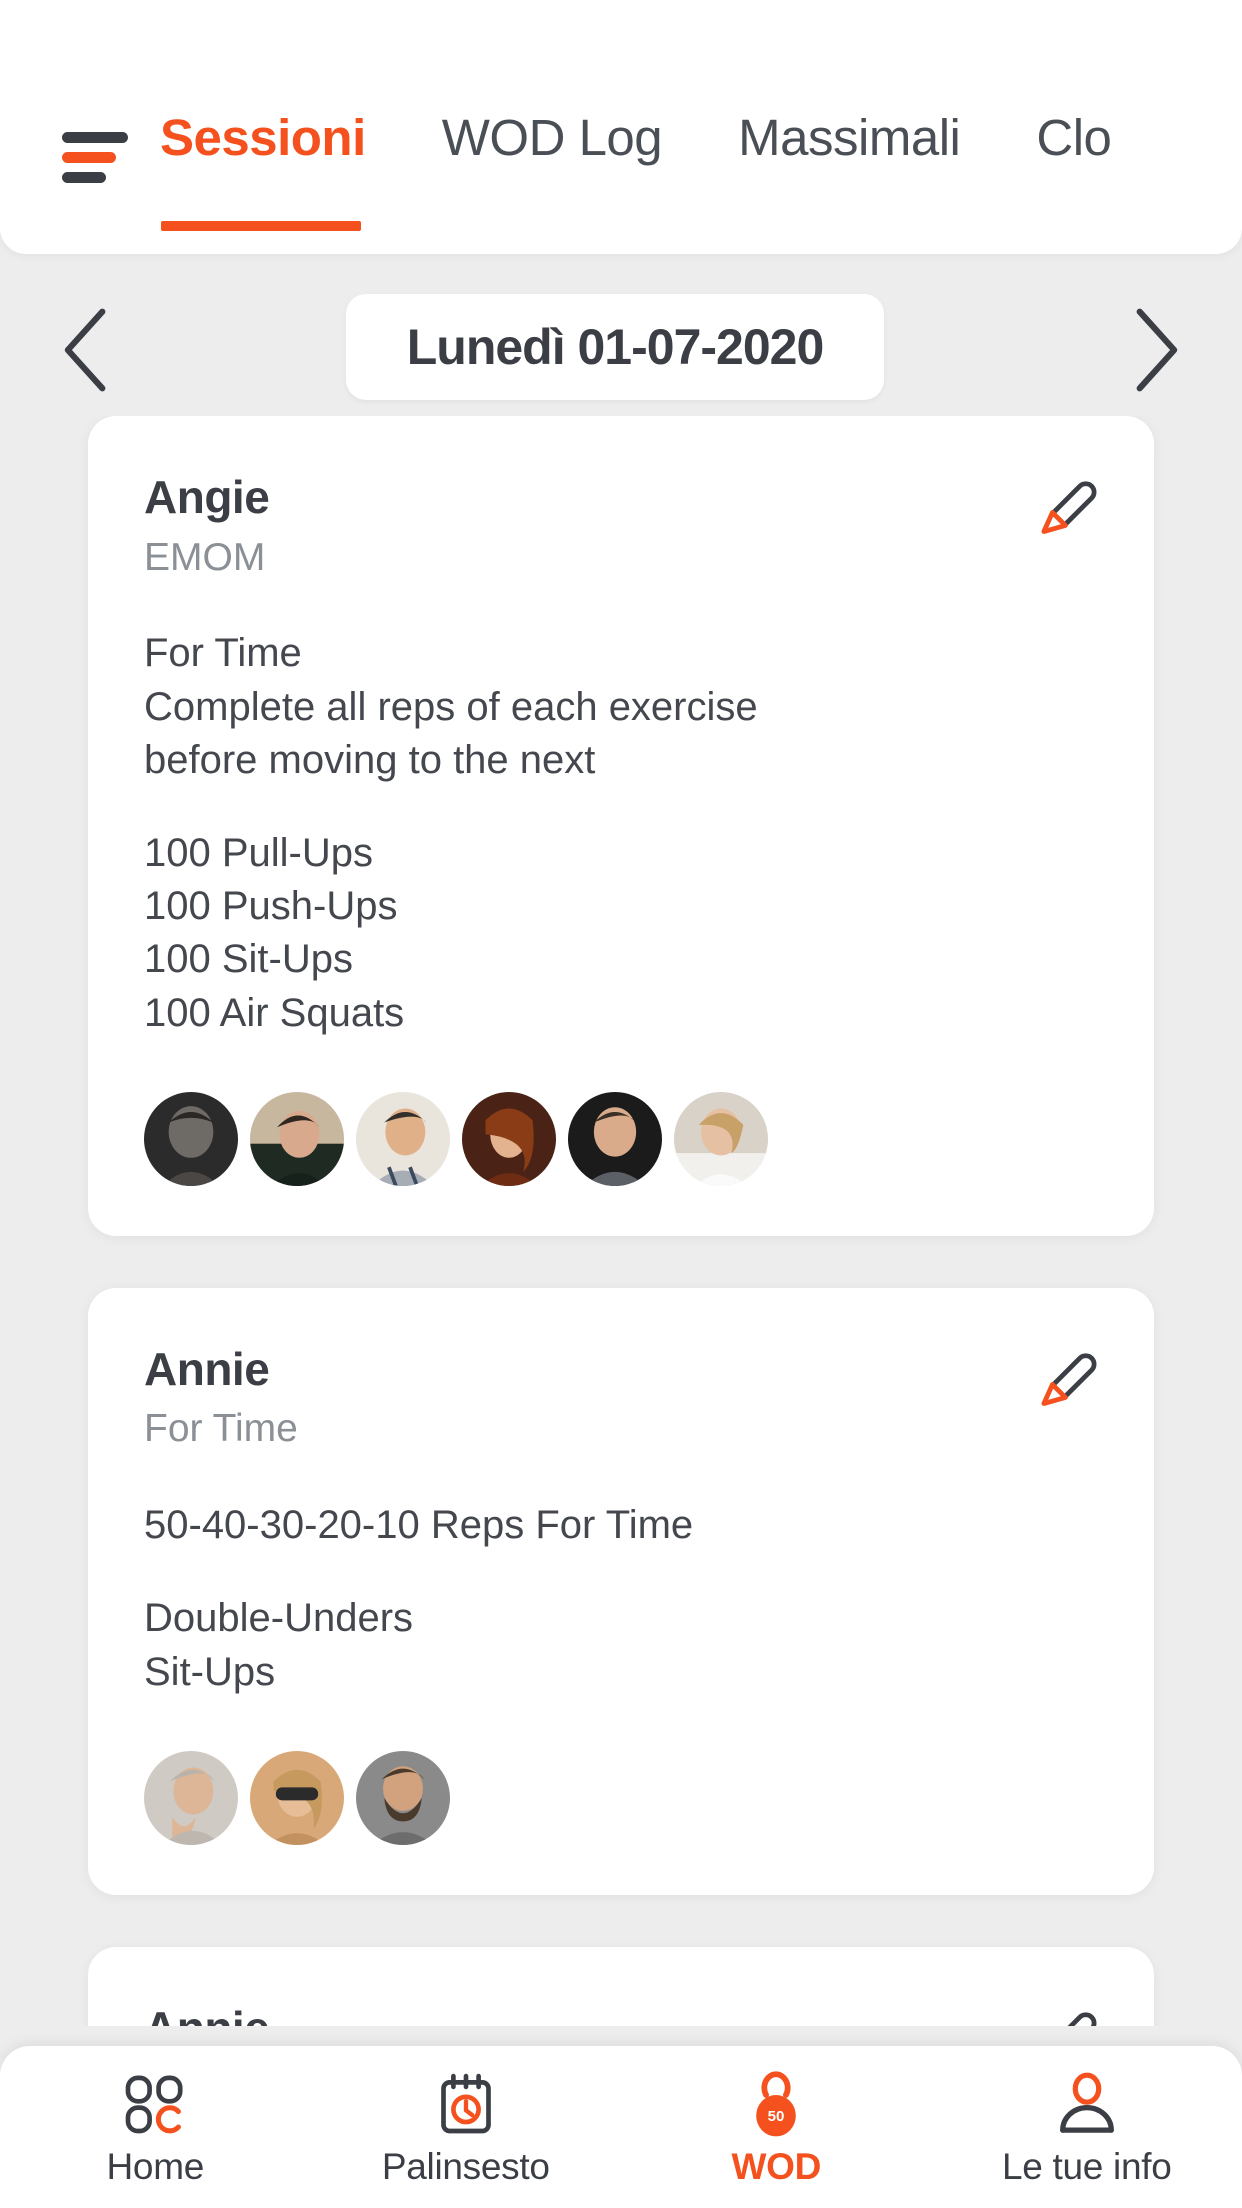 This screenshot has width=1242, height=2208. I want to click on current-date-pill: Lunedì 01-07-2020, so click(615, 347).